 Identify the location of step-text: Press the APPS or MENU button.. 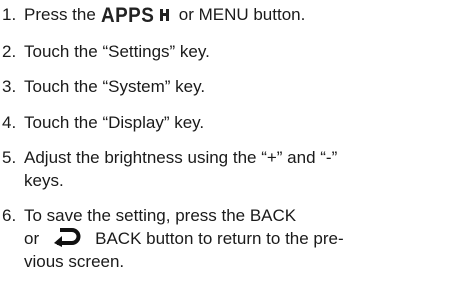
(242, 15).